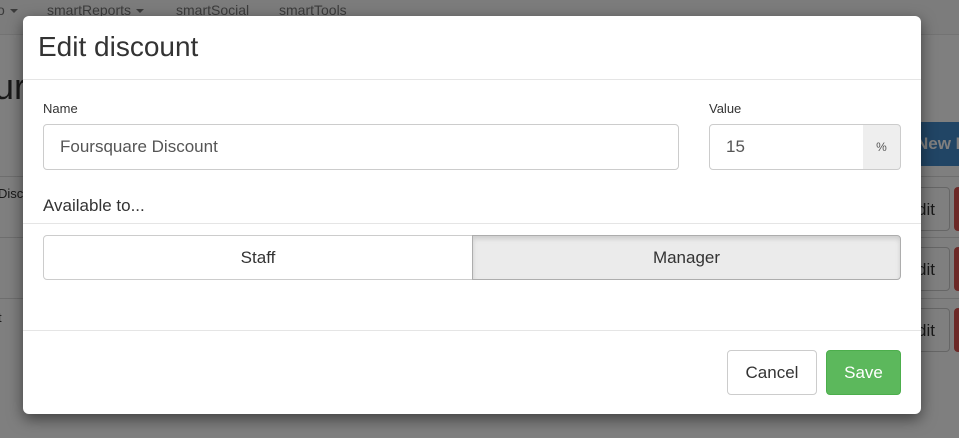 This screenshot has height=438, width=959. What do you see at coordinates (686, 257) in the screenshot?
I see `toggle-manager: Manager` at bounding box center [686, 257].